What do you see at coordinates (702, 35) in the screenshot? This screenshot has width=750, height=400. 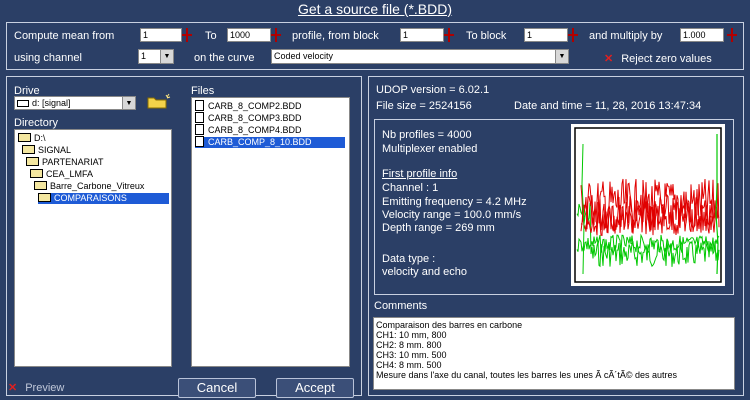 I see `multiply-by-input: 1.000` at bounding box center [702, 35].